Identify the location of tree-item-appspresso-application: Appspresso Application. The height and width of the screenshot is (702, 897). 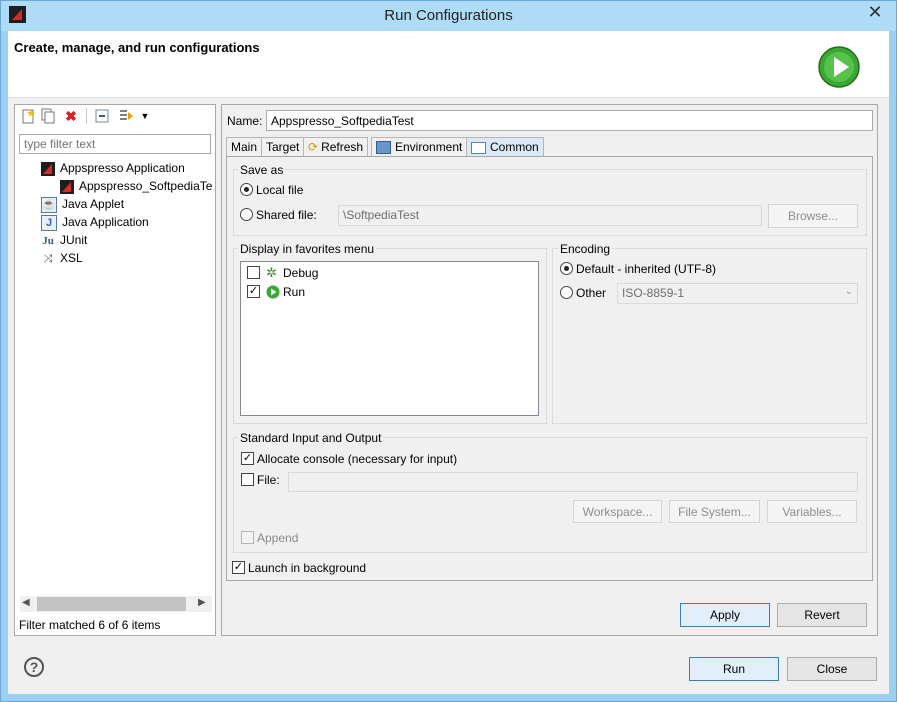
(113, 168).